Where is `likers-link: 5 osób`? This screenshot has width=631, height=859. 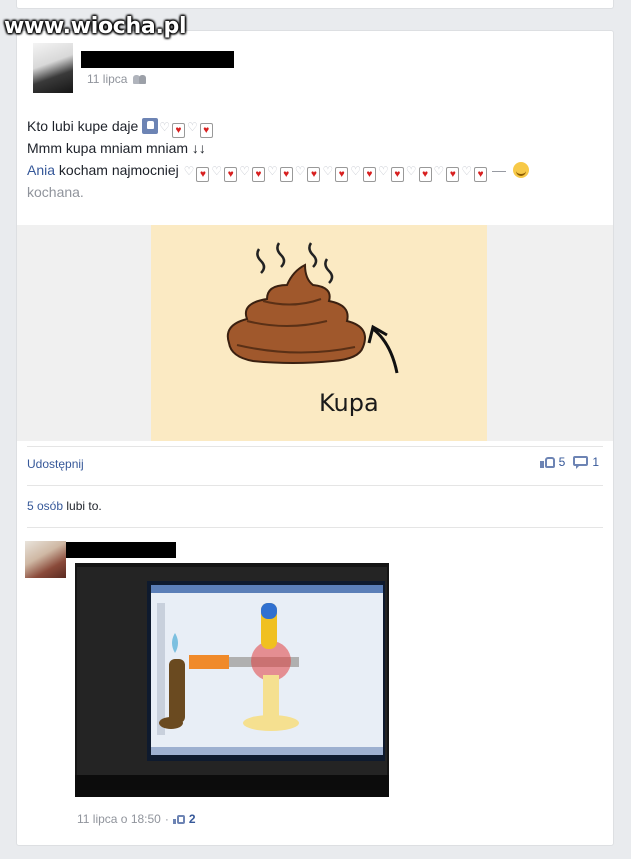
likers-link: 5 osób is located at coordinates (45, 506).